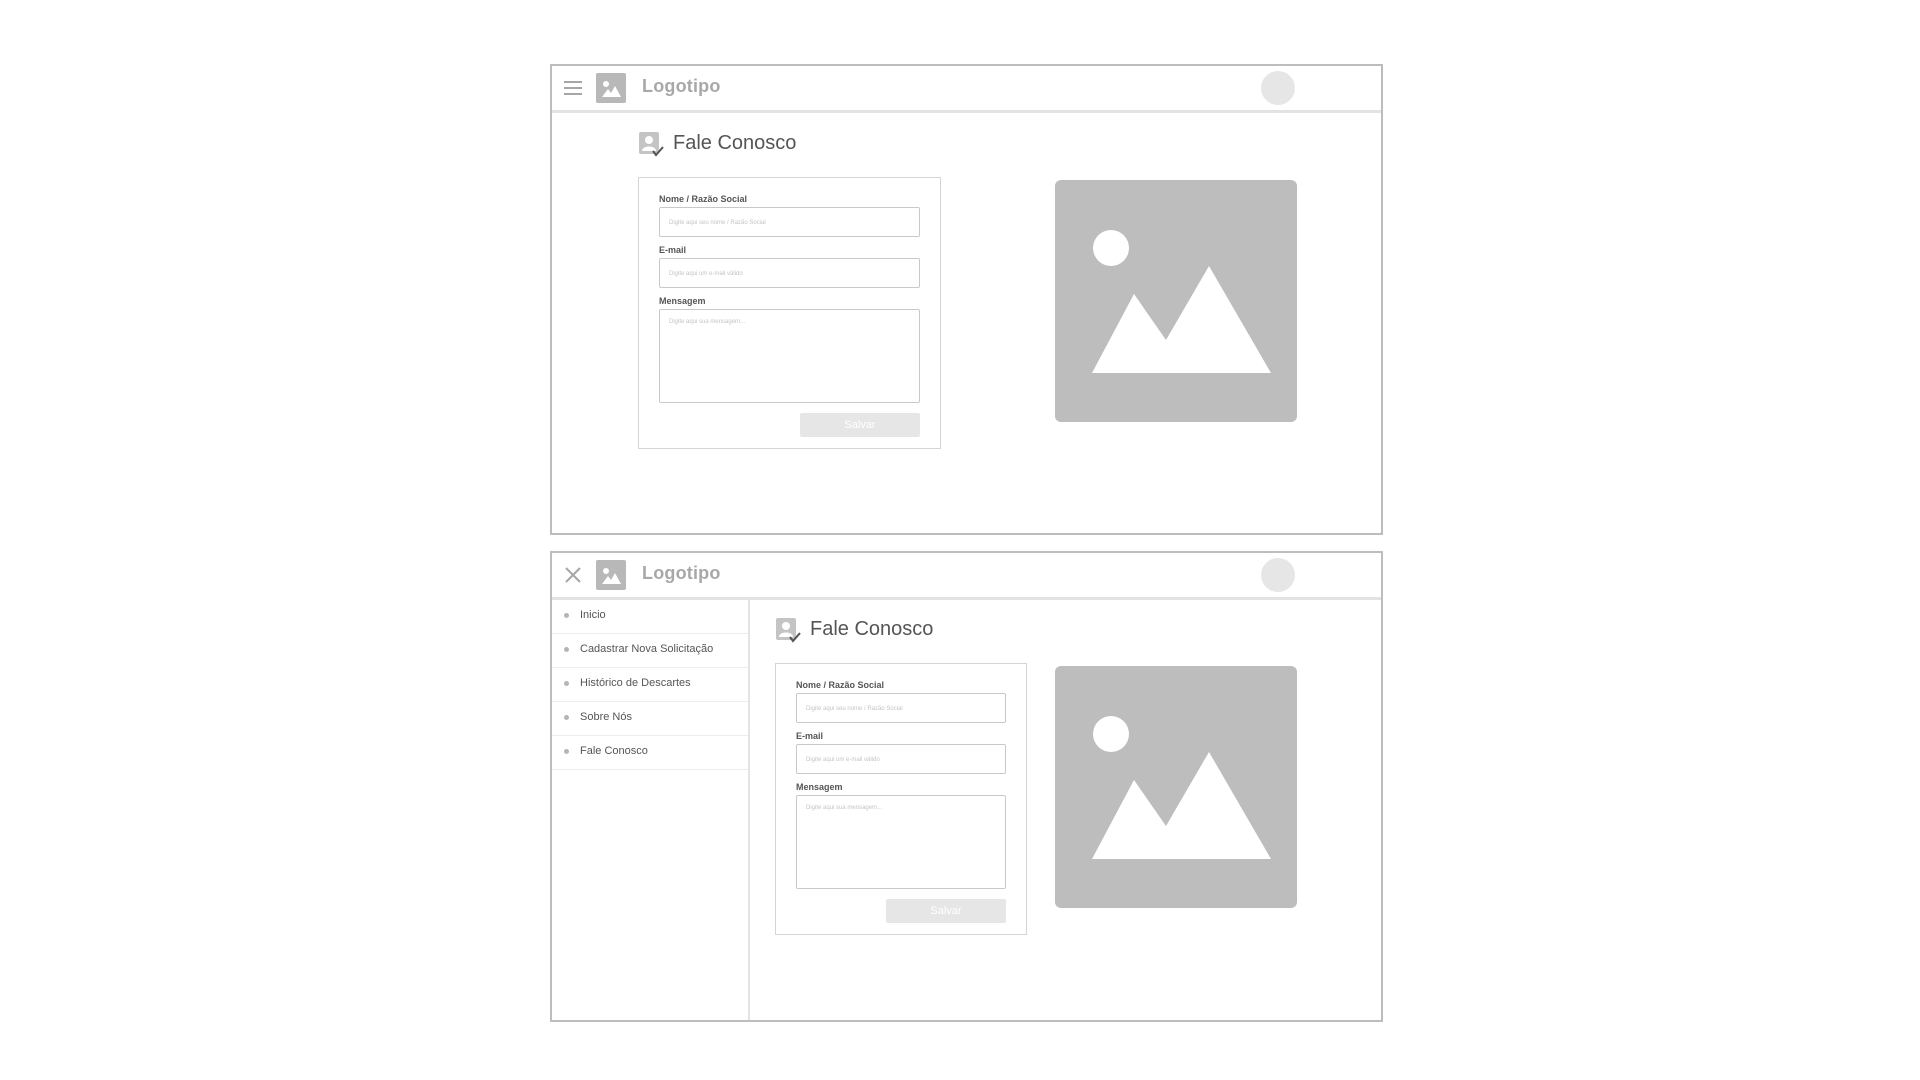 The width and height of the screenshot is (1920, 1080). I want to click on sidebar-item-historico: Histórico de Descartes, so click(650, 685).